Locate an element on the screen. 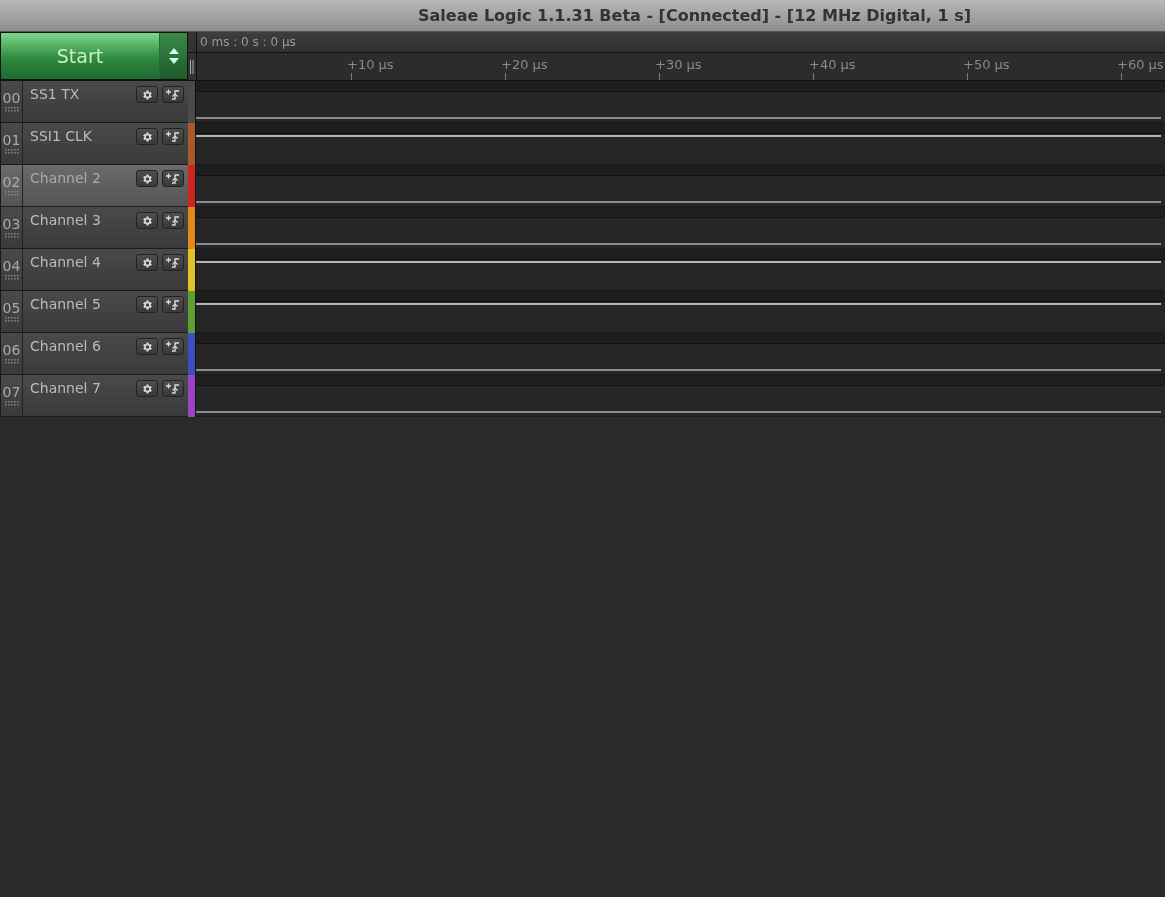  channel-number: 06 is located at coordinates (11, 350).